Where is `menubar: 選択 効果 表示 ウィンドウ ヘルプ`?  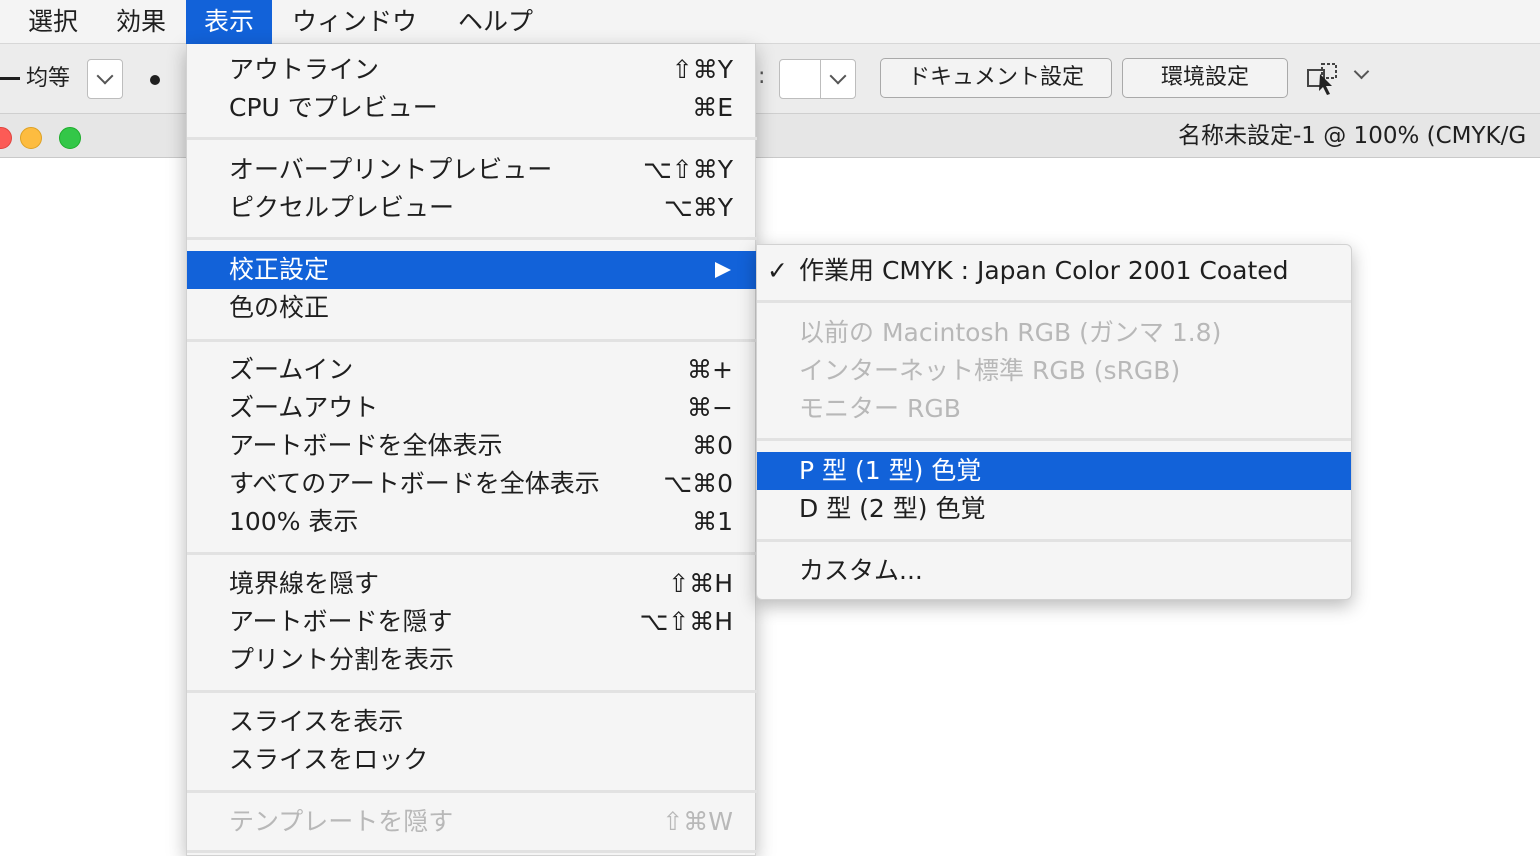 menubar: 選択 効果 表示 ウィンドウ ヘルプ is located at coordinates (770, 22).